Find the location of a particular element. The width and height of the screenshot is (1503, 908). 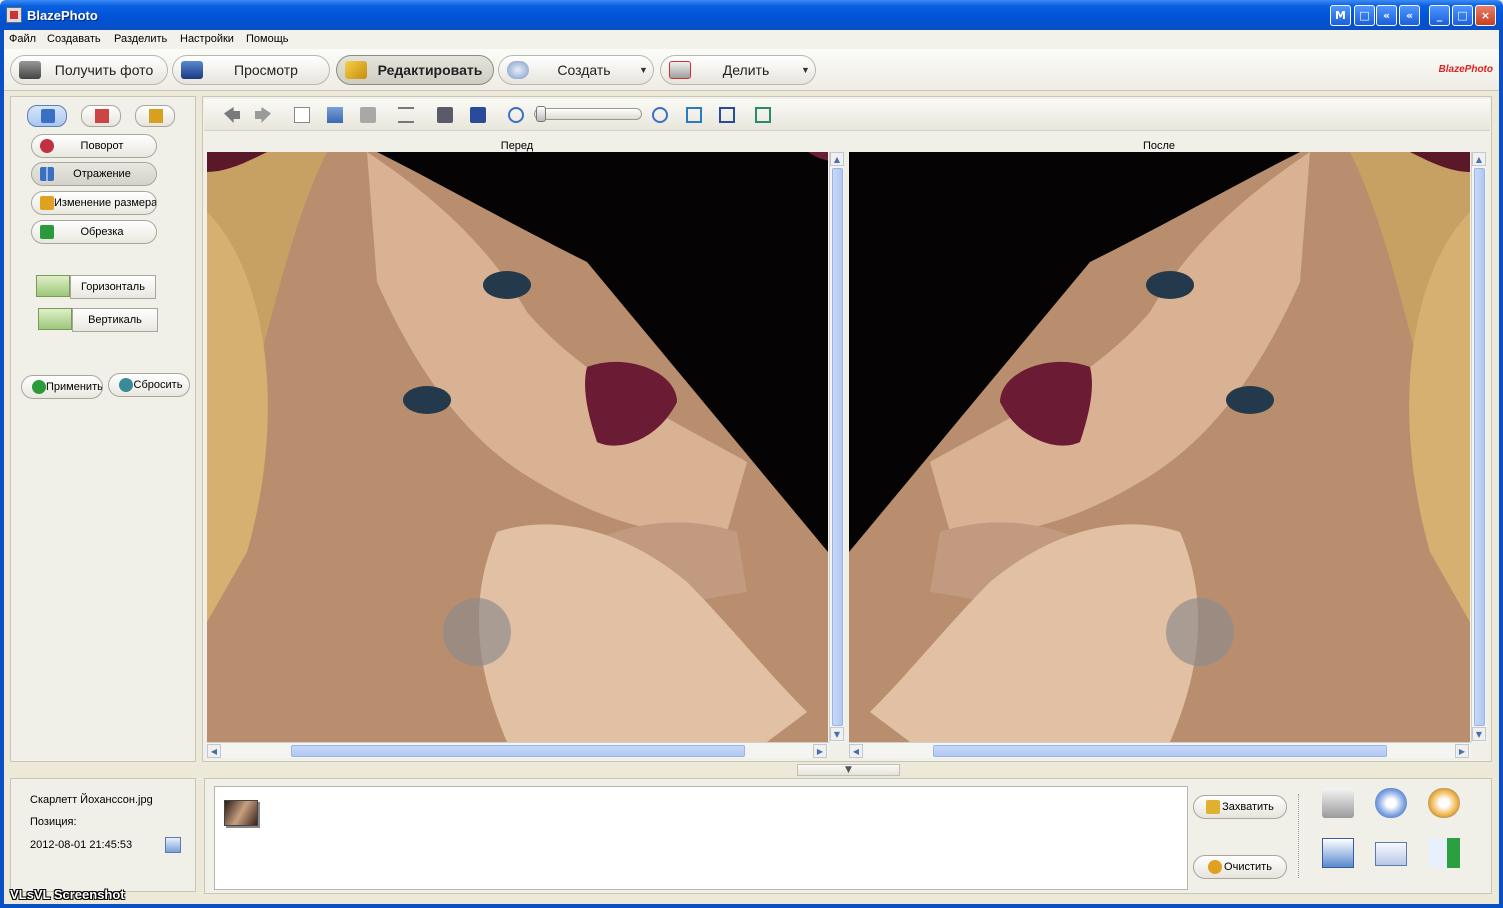

share-button: Делить ▼ is located at coordinates (738, 70).